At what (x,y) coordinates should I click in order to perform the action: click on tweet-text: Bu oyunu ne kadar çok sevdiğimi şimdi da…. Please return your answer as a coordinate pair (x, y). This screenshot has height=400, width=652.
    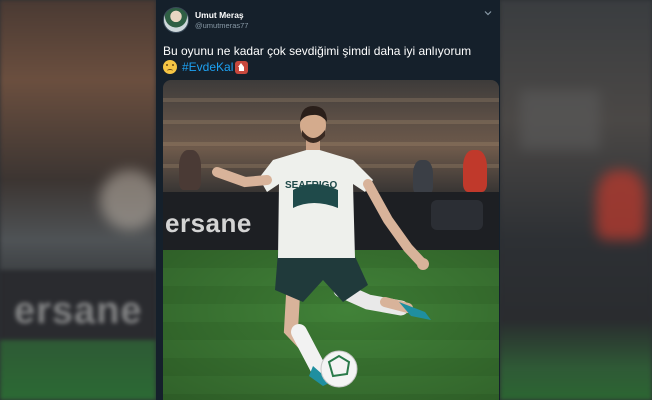
    Looking at the image, I should click on (317, 51).